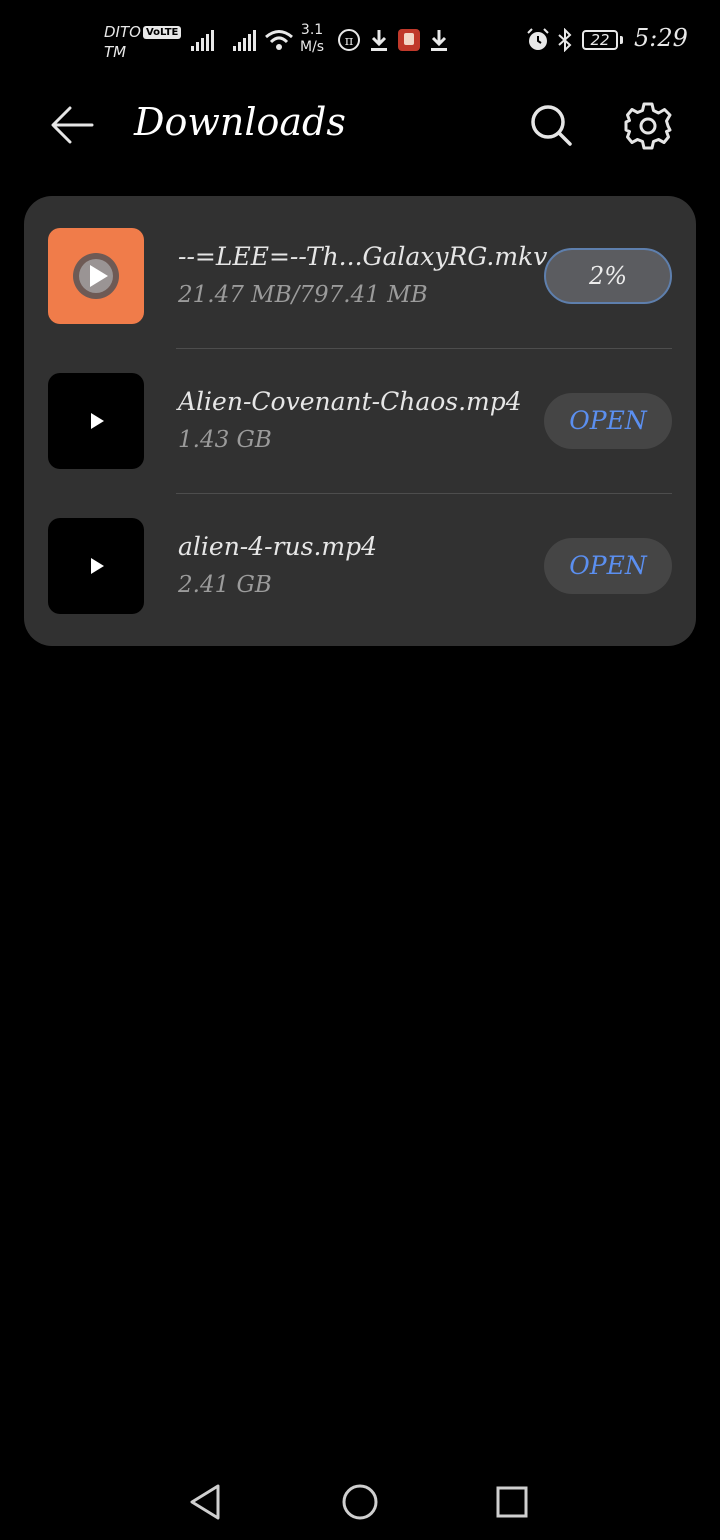  Describe the element at coordinates (360, 125) in the screenshot. I see `app-bar: Downloads` at that location.